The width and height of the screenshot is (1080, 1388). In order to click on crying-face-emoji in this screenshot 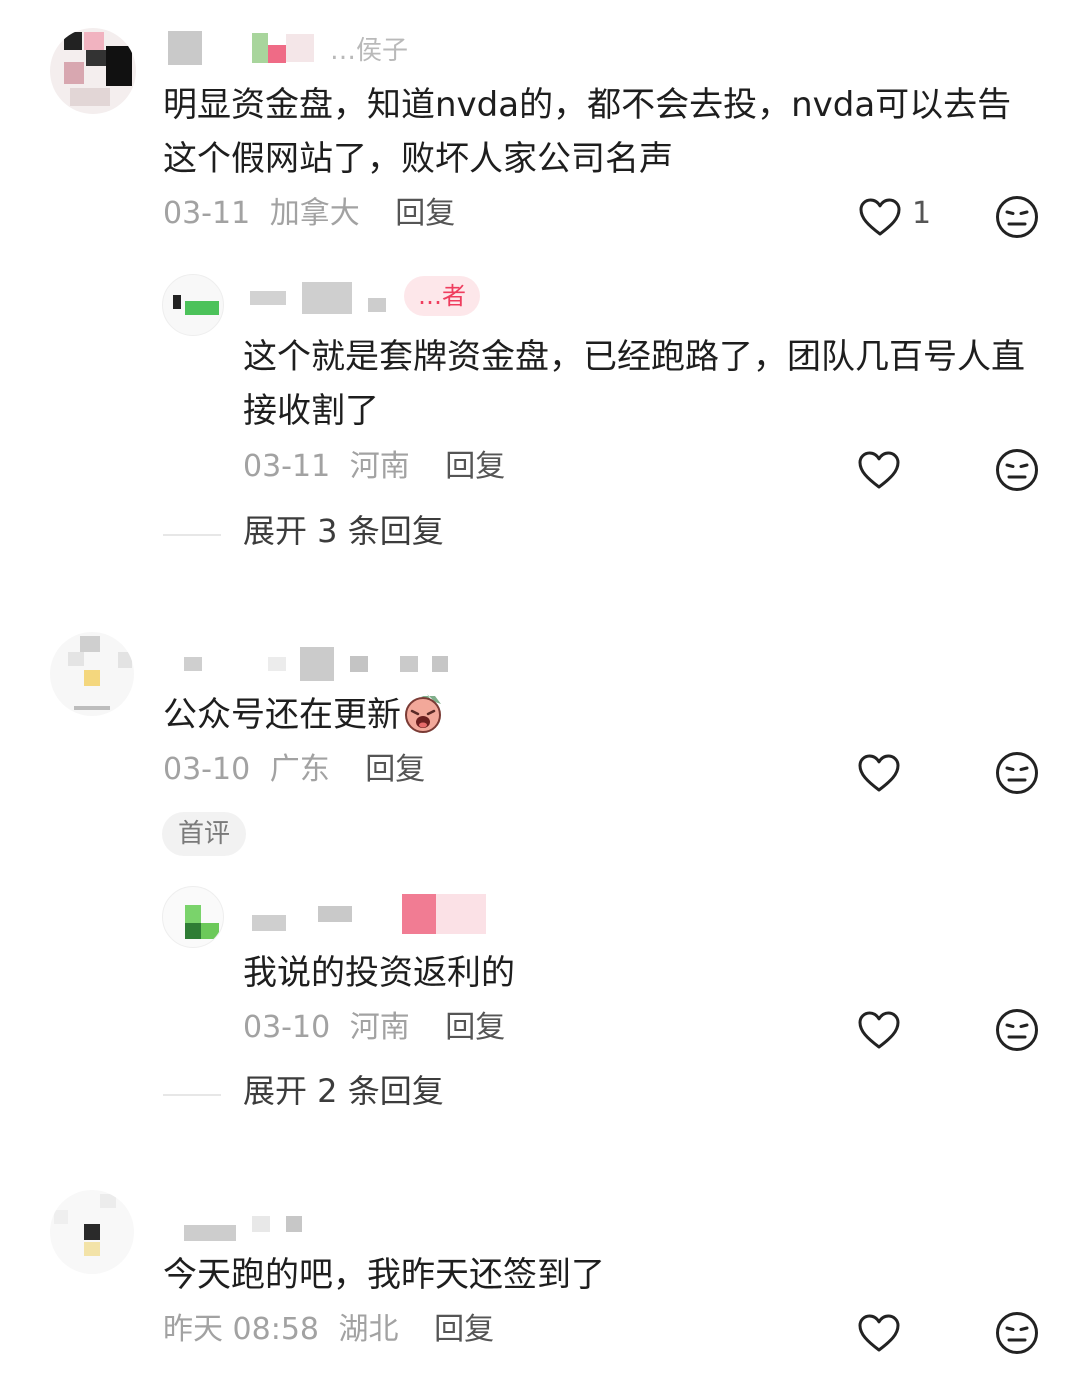, I will do `click(423, 720)`.